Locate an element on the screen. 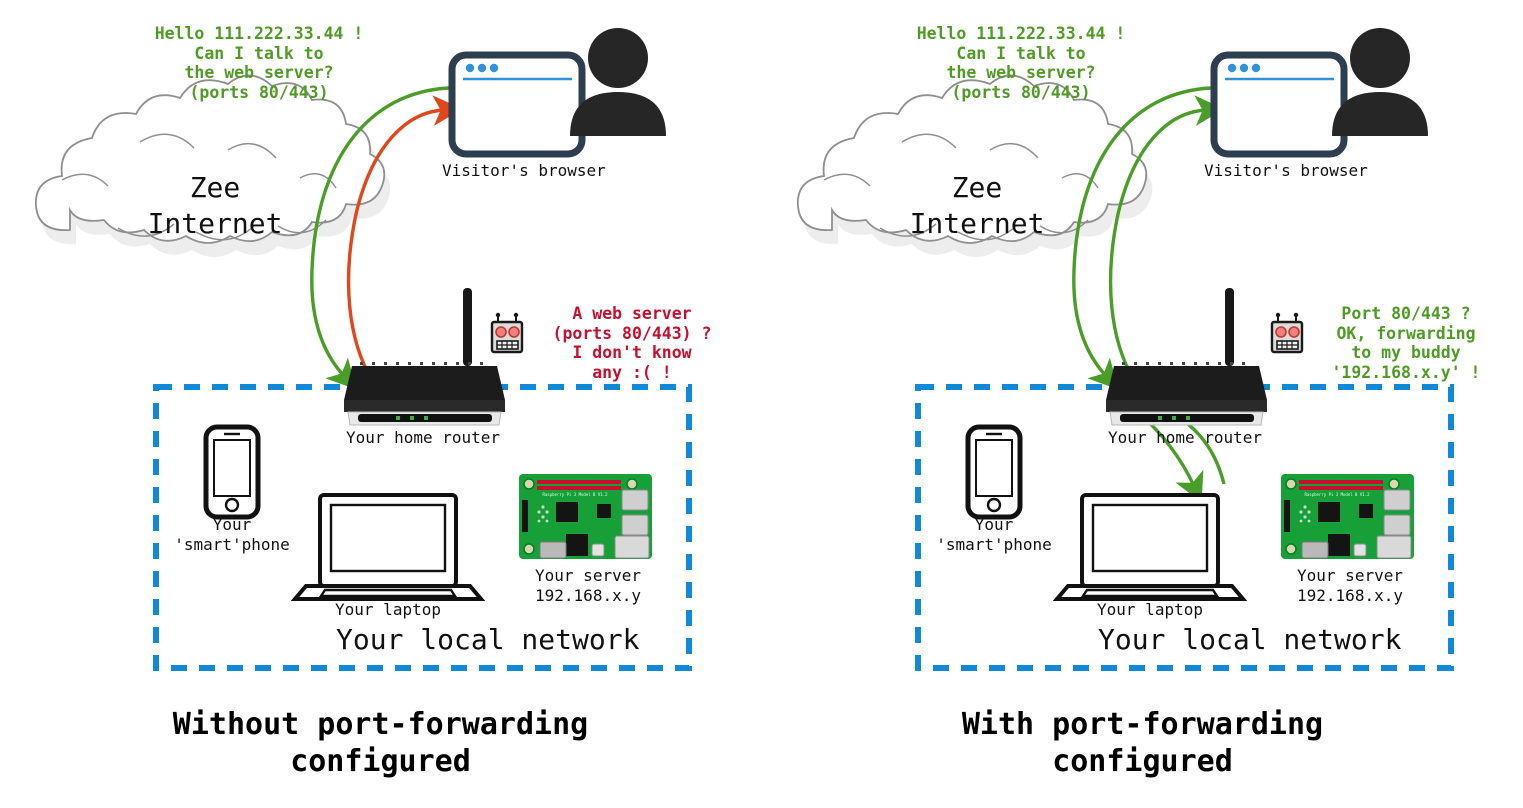 This screenshot has width=1523, height=808. laptop-label-left: Your laptop is located at coordinates (388, 609).